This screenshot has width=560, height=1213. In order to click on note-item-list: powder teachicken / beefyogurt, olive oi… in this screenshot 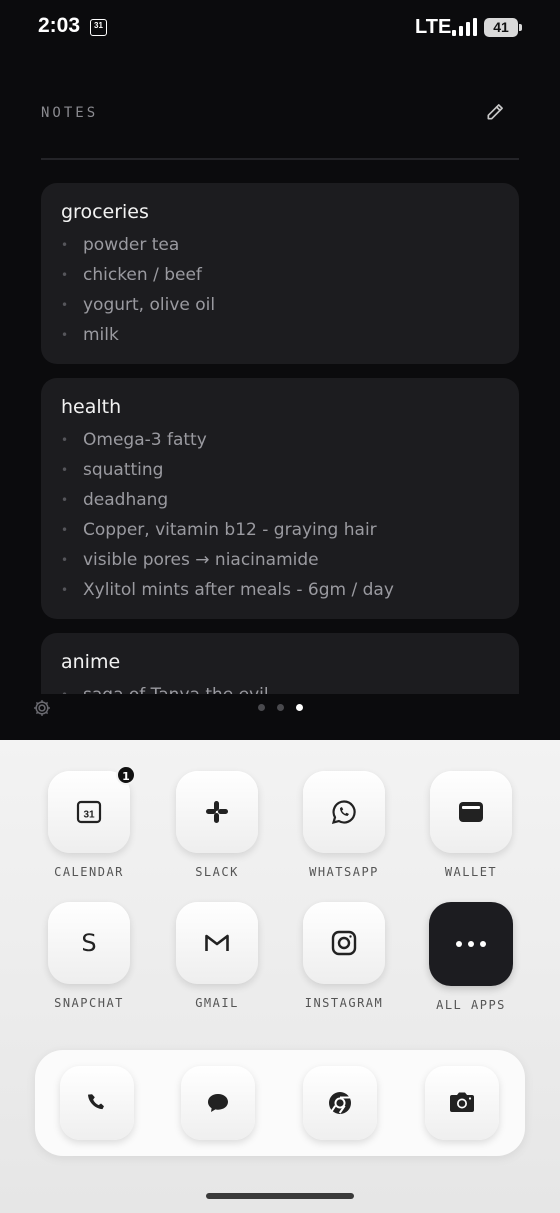, I will do `click(280, 290)`.